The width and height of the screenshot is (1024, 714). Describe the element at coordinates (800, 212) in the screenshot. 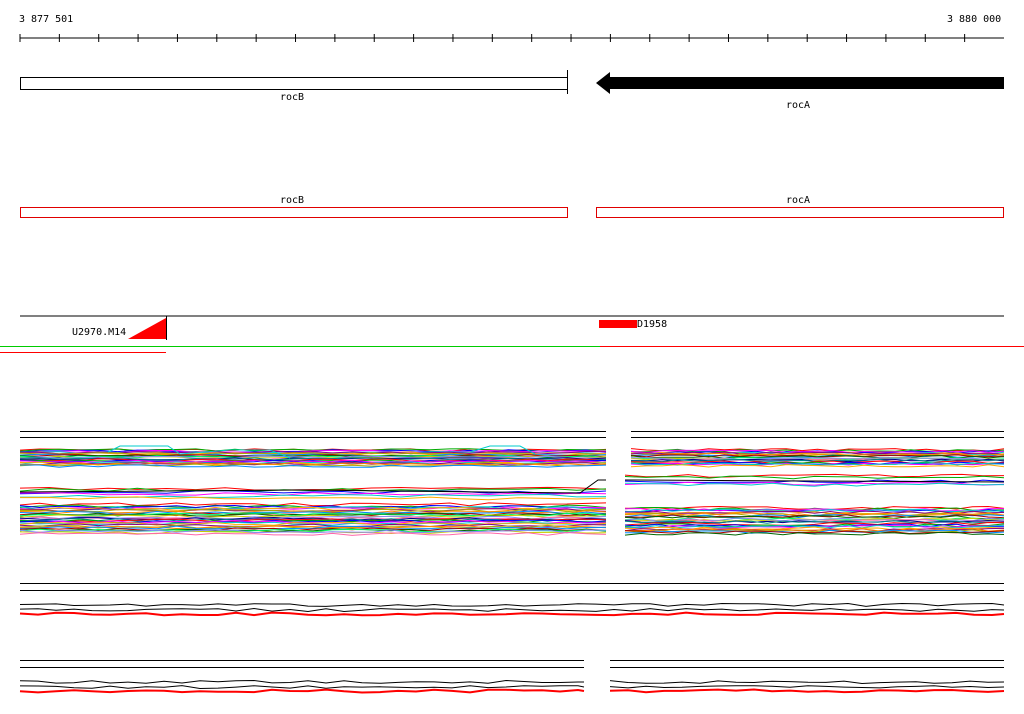

I see `gene-rocA-outline` at that location.